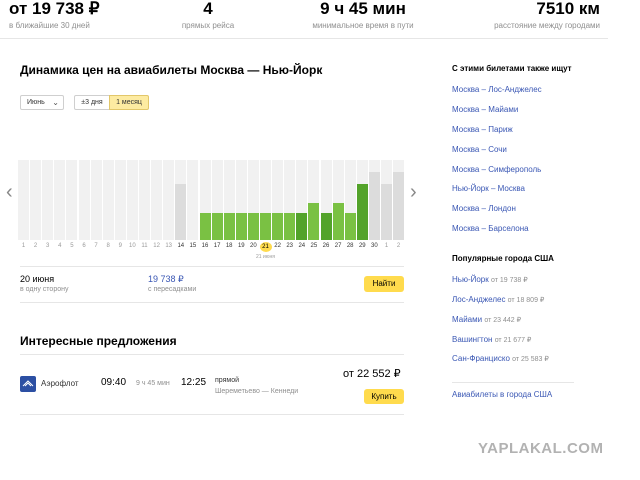  Describe the element at coordinates (169, 246) in the screenshot. I see `chart-day-label: 13` at that location.